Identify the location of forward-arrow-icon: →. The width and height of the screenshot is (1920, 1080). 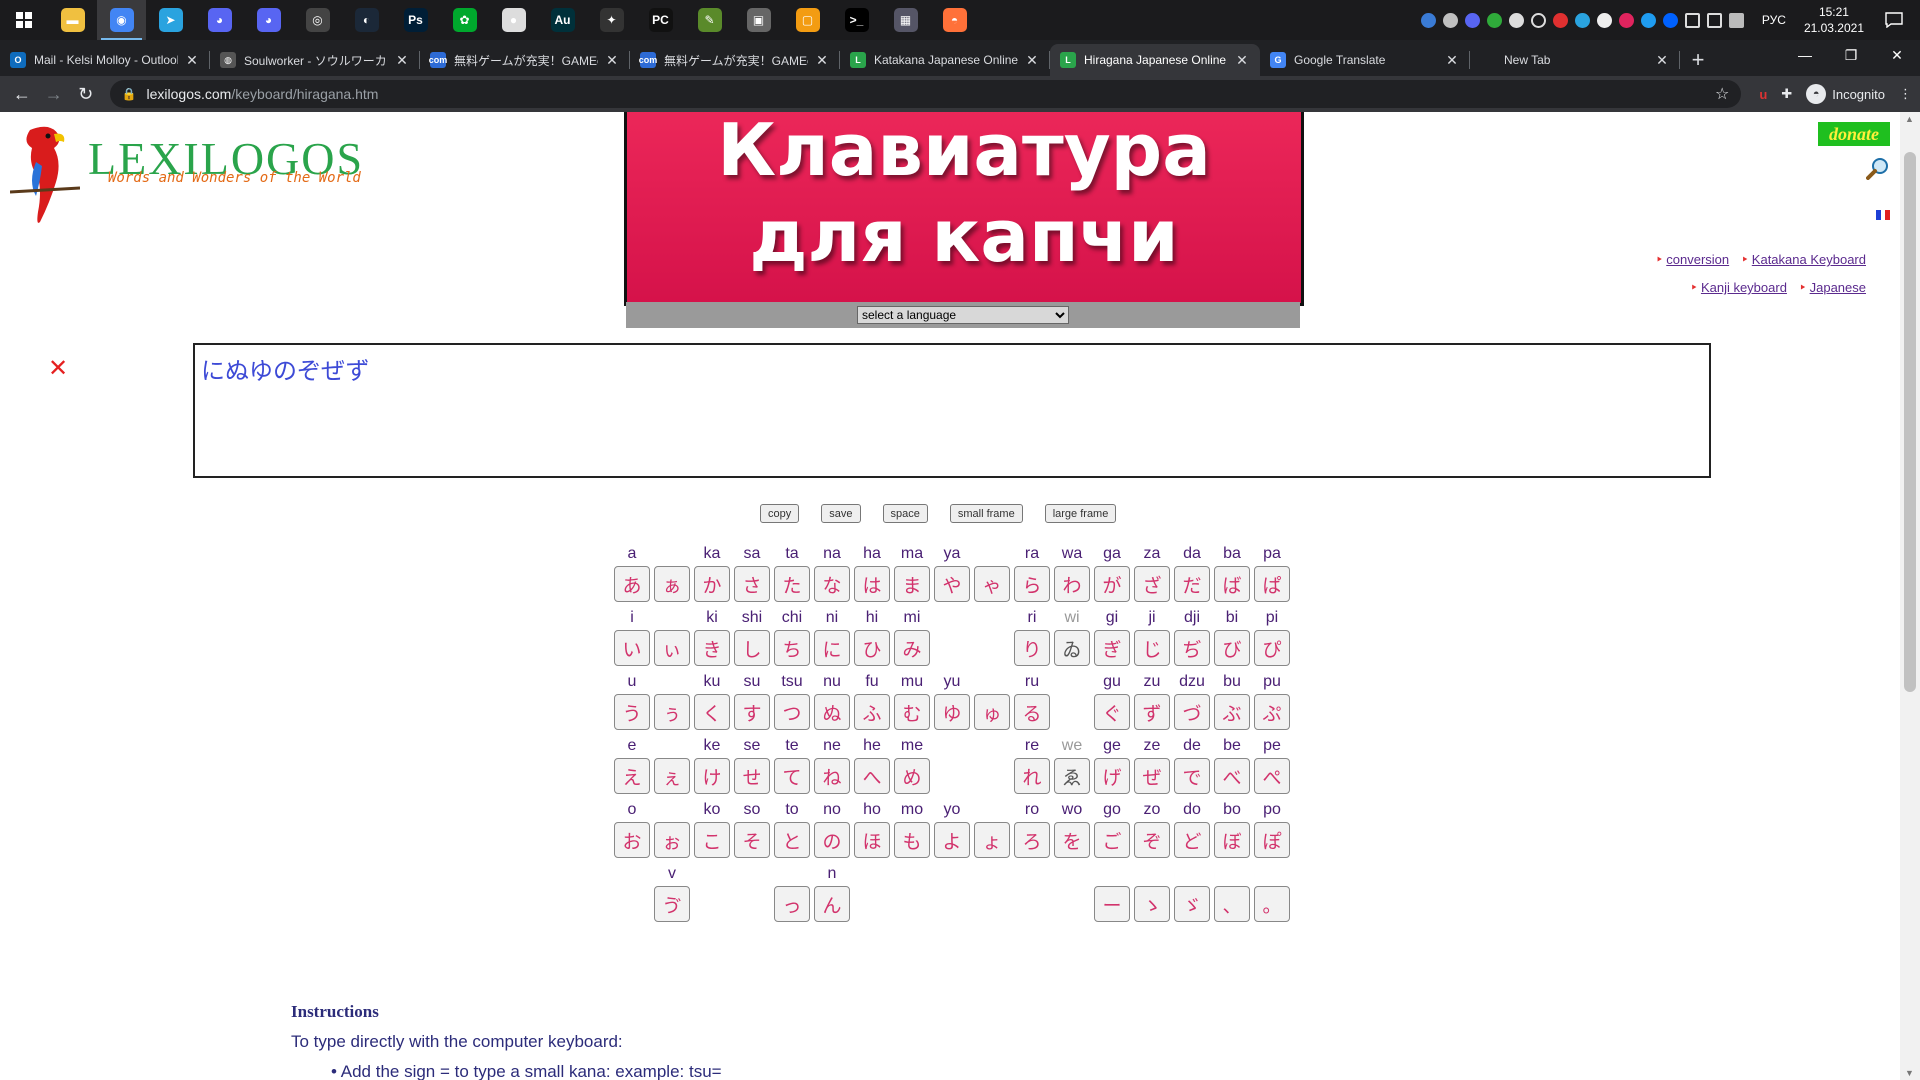
(54, 94).